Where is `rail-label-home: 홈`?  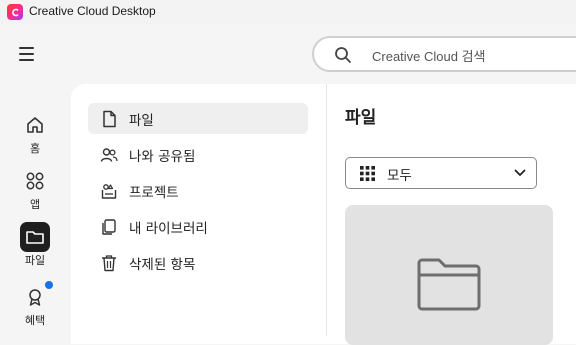
rail-label-home: 홈 is located at coordinates (35, 148).